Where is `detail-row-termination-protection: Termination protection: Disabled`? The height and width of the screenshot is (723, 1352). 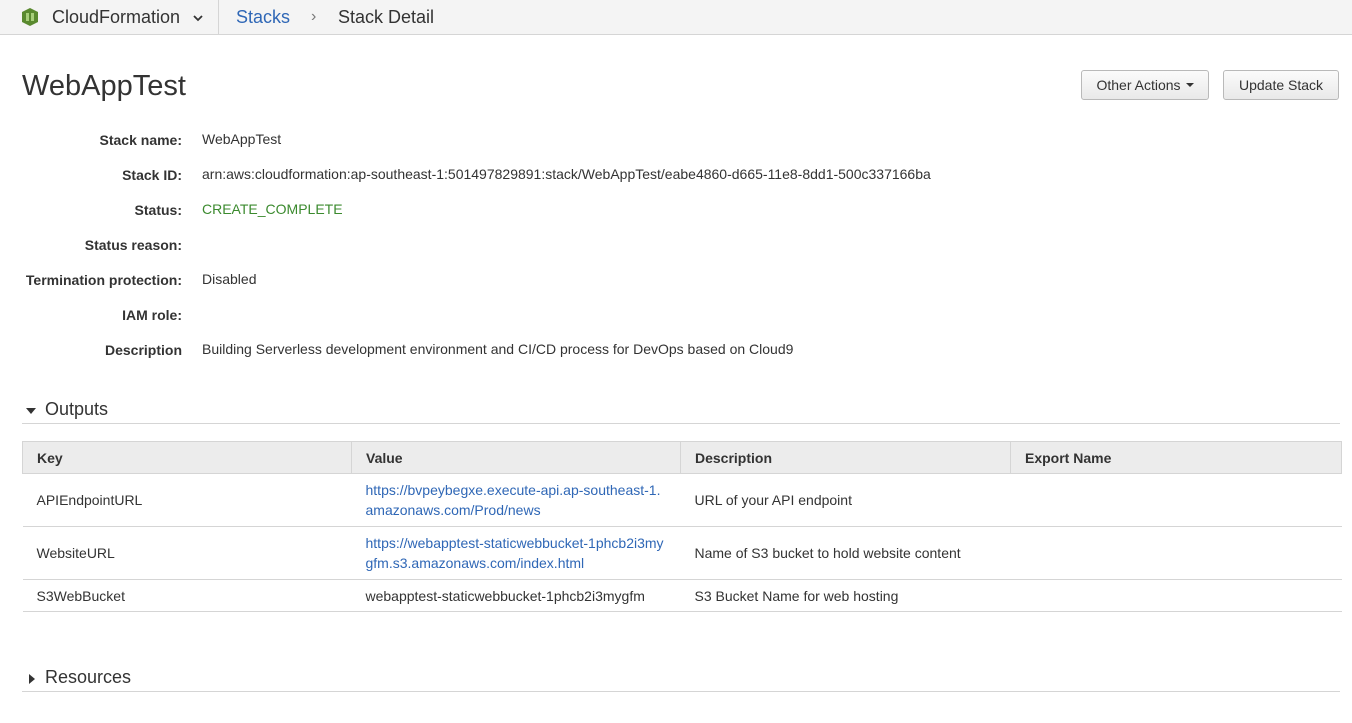
detail-row-termination-protection: Termination protection: Disabled is located at coordinates (676, 281).